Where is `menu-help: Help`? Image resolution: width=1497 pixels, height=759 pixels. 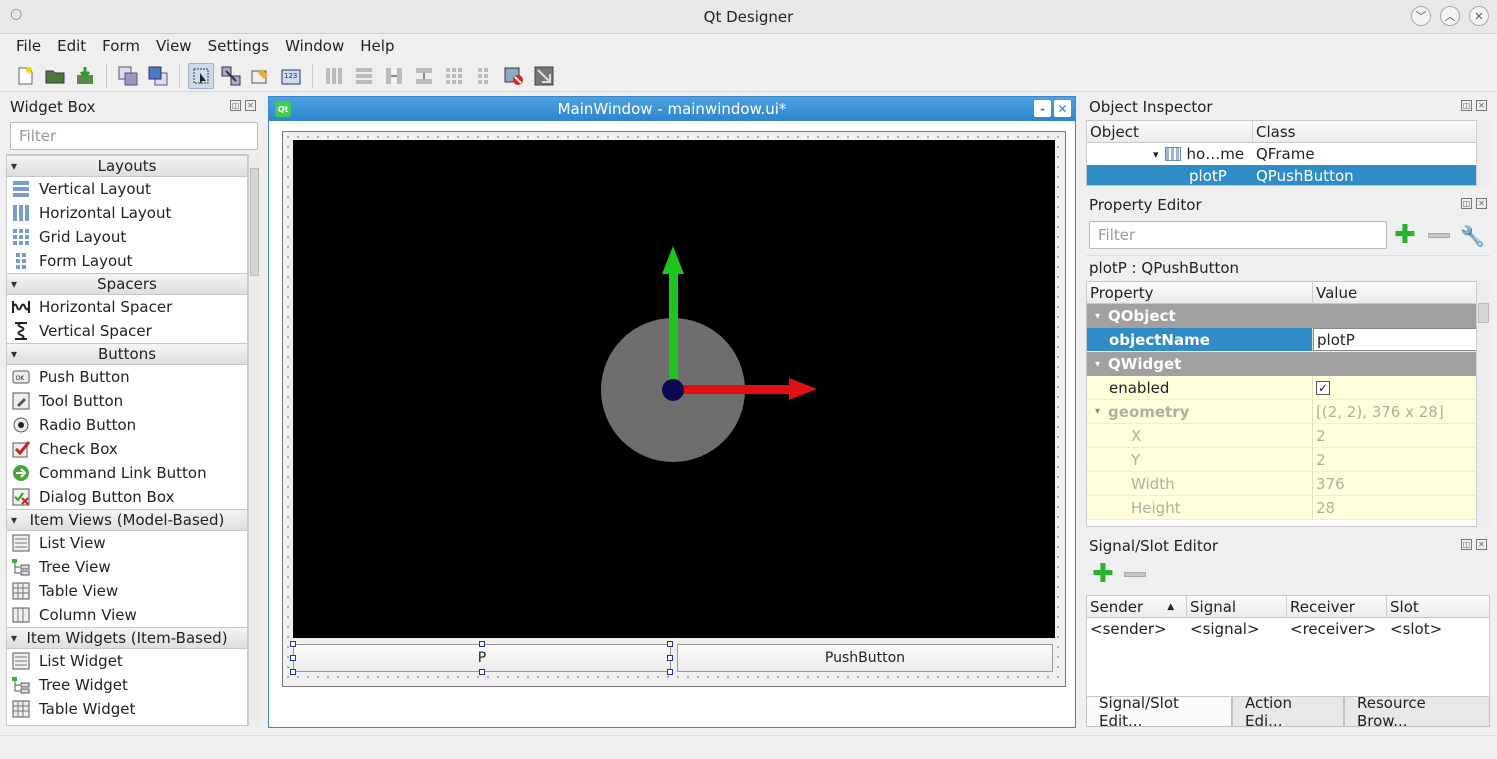
menu-help: Help is located at coordinates (377, 46).